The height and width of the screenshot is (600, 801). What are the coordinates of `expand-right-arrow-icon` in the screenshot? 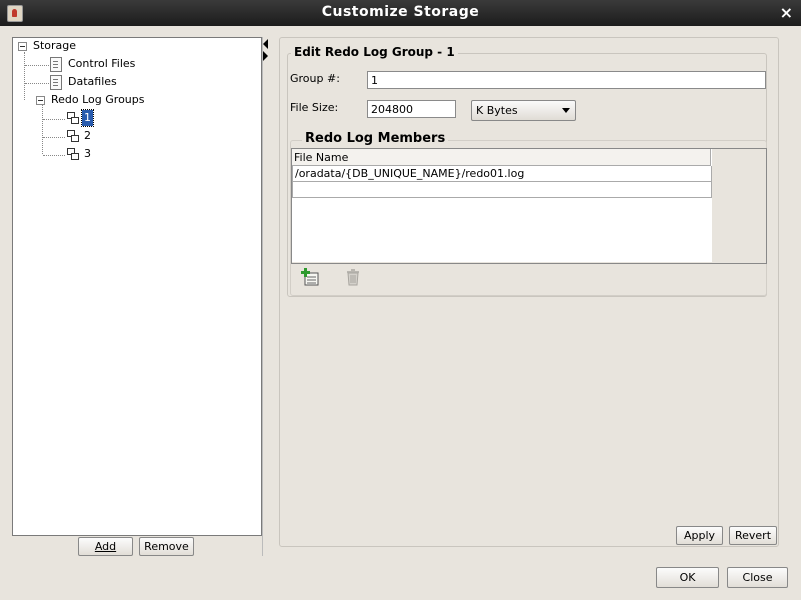 It's located at (265, 56).